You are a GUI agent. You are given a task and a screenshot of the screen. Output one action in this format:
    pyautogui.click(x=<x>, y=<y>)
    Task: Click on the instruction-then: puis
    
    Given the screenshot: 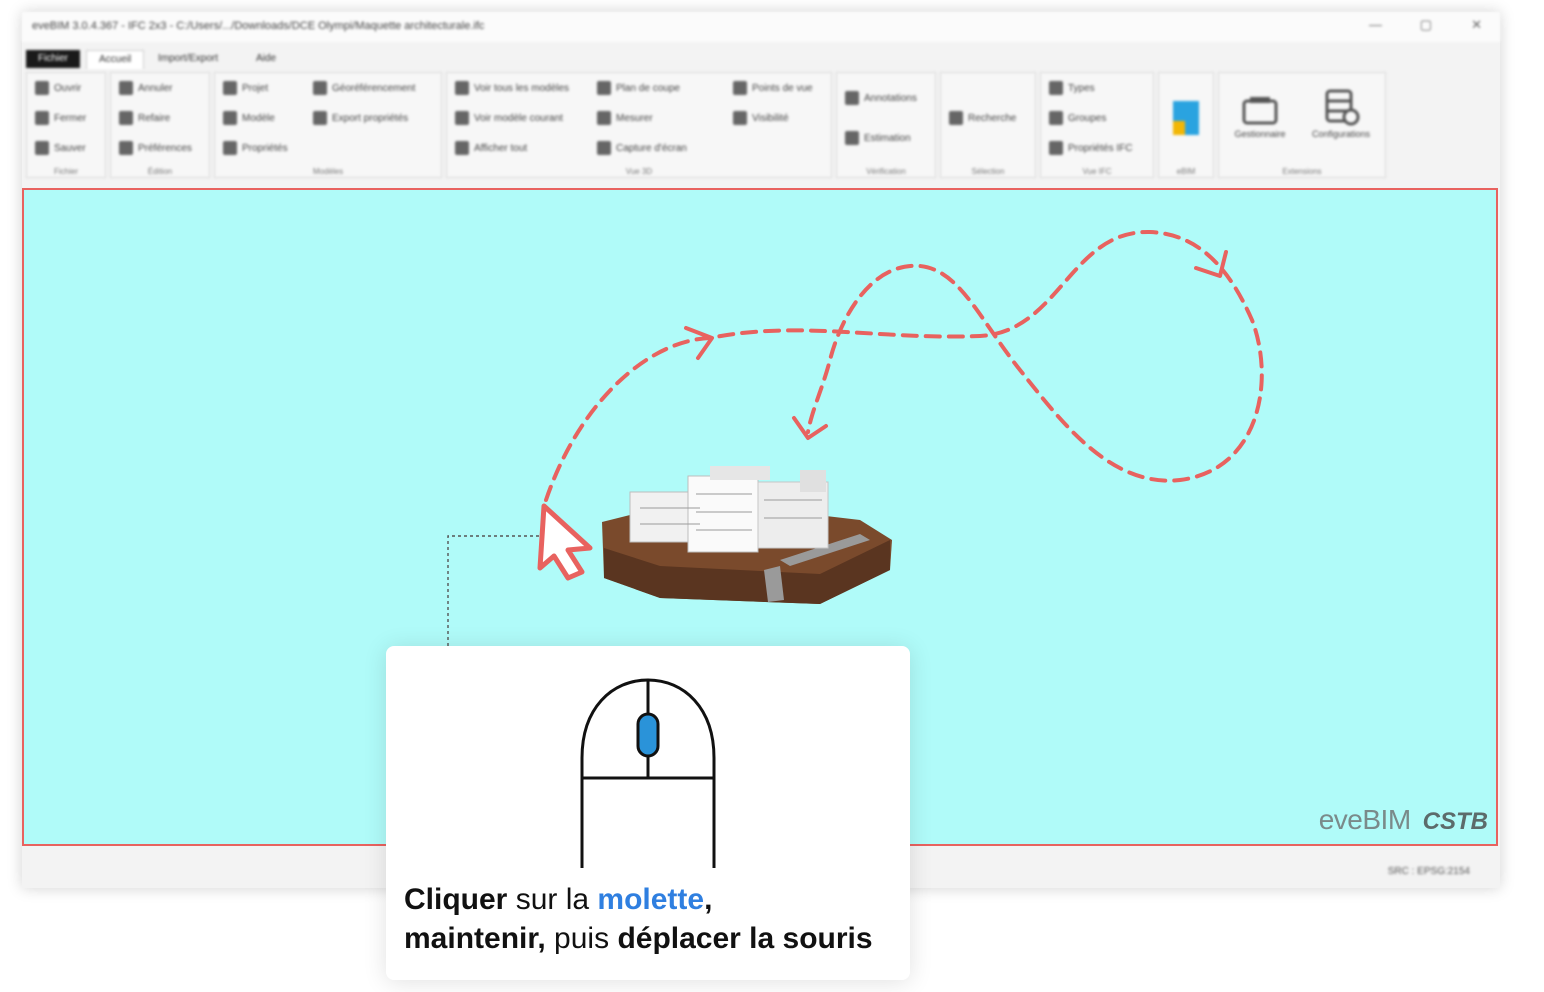 What is the action you would take?
    pyautogui.click(x=581, y=938)
    